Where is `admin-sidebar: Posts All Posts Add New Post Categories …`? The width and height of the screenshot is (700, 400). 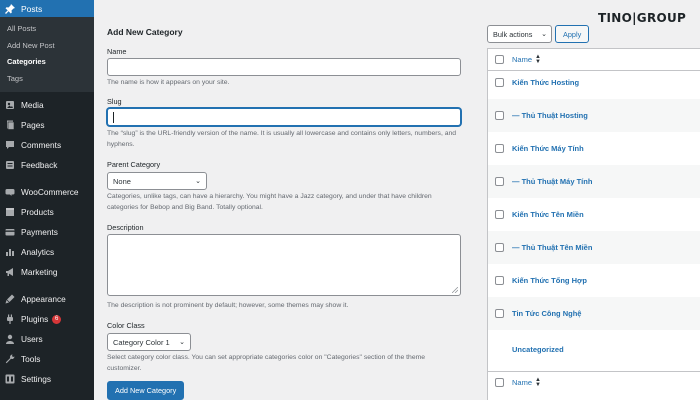 admin-sidebar: Posts All Posts Add New Post Categories … is located at coordinates (47, 200).